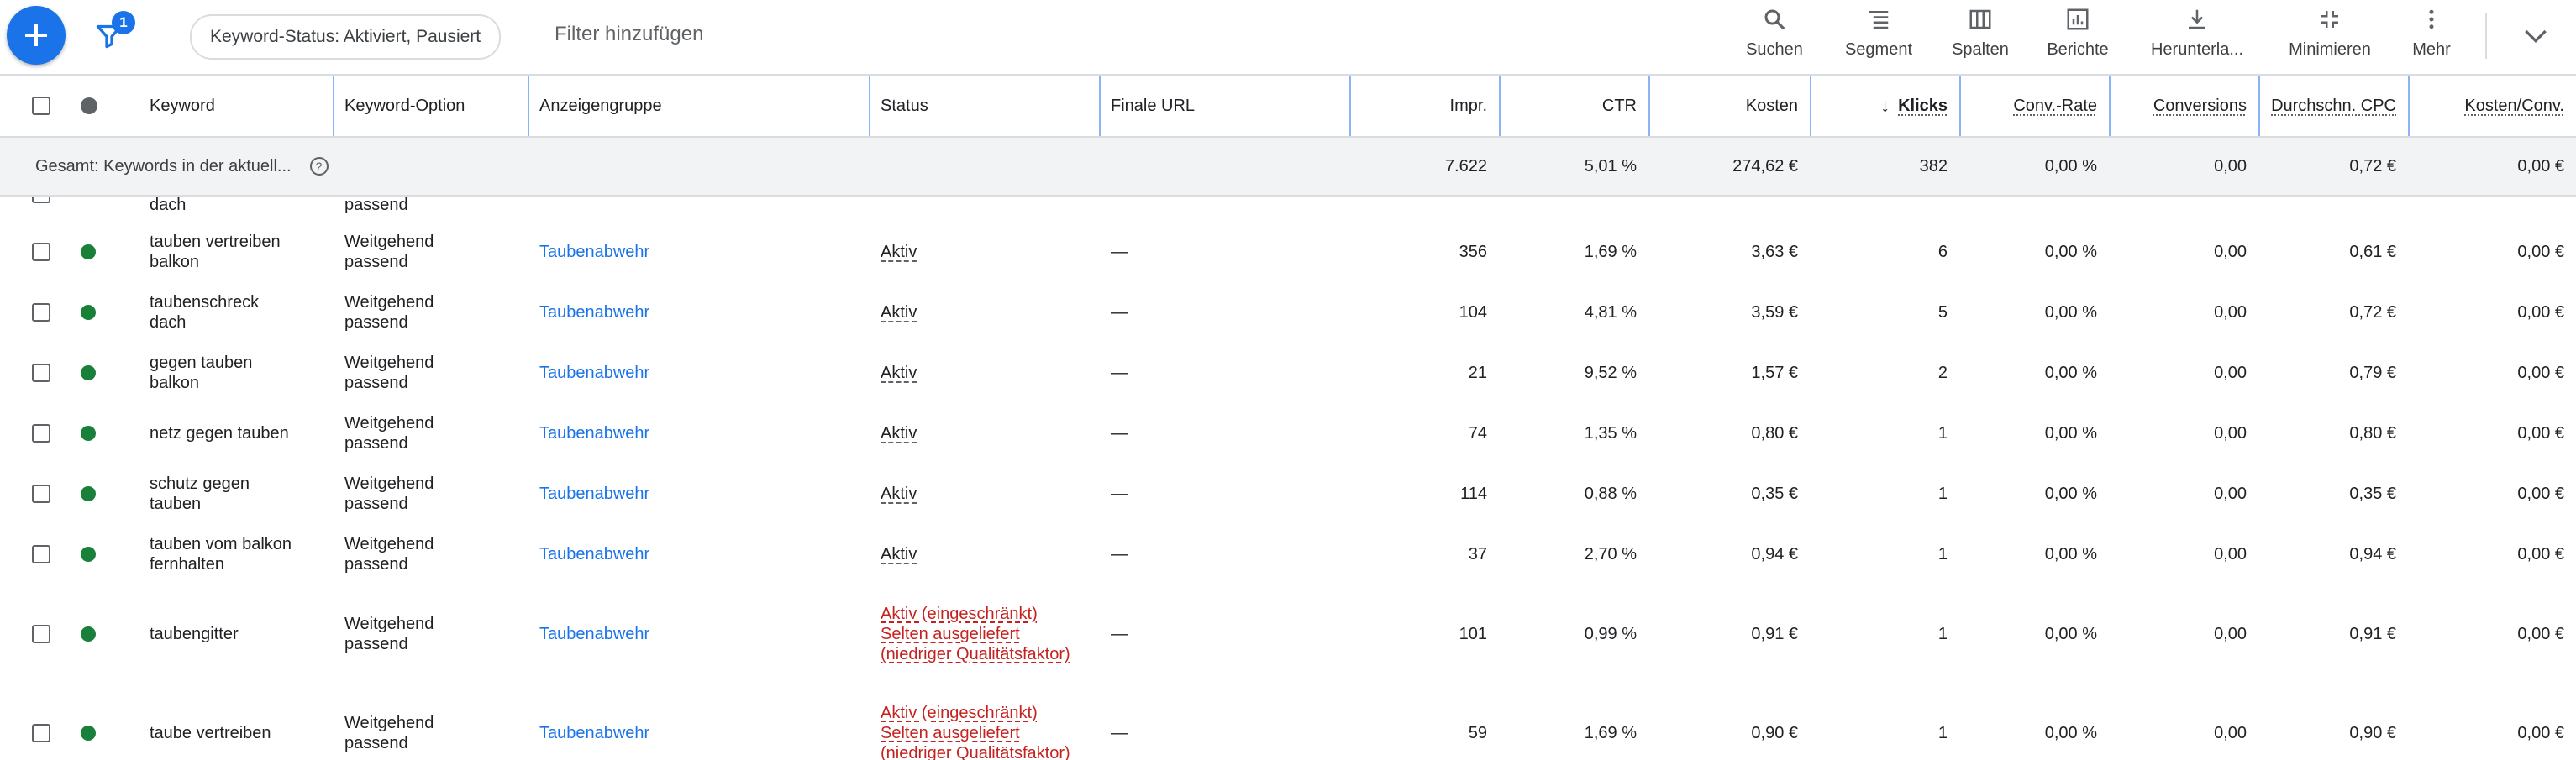 Image resolution: width=2576 pixels, height=760 pixels. I want to click on impressions-cell: 74, so click(1477, 433).